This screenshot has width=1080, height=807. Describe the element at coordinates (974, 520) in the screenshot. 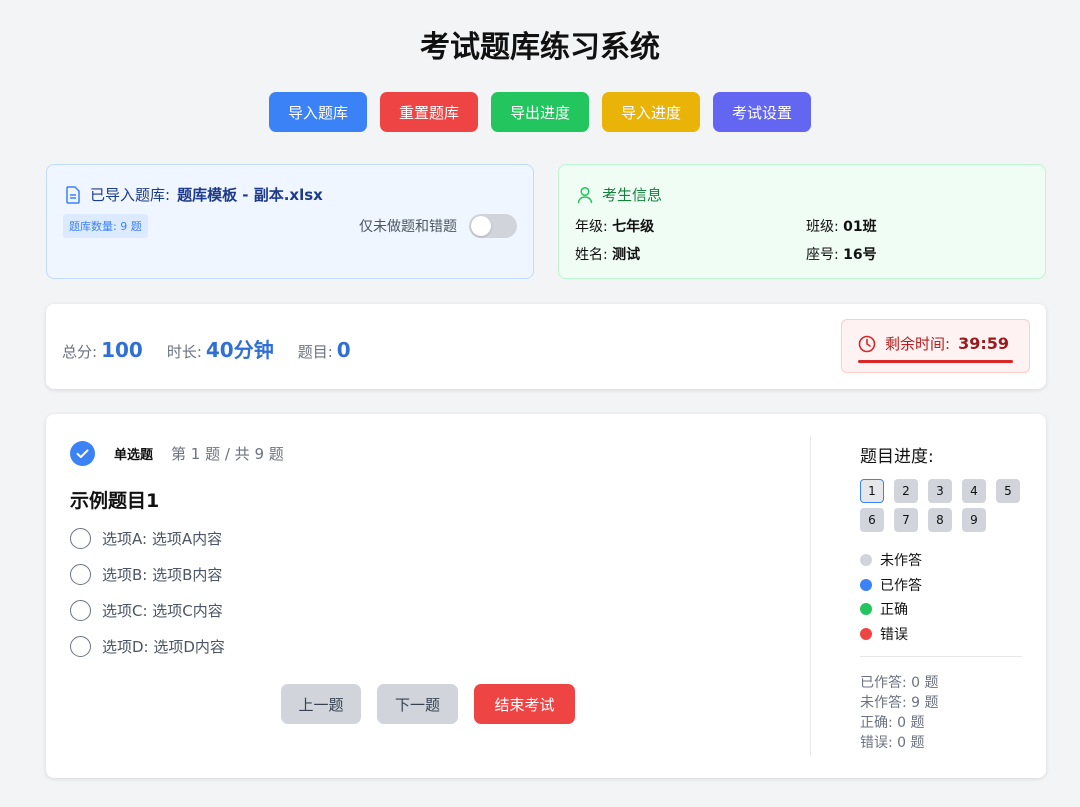

I see `question-number-button: 9` at that location.